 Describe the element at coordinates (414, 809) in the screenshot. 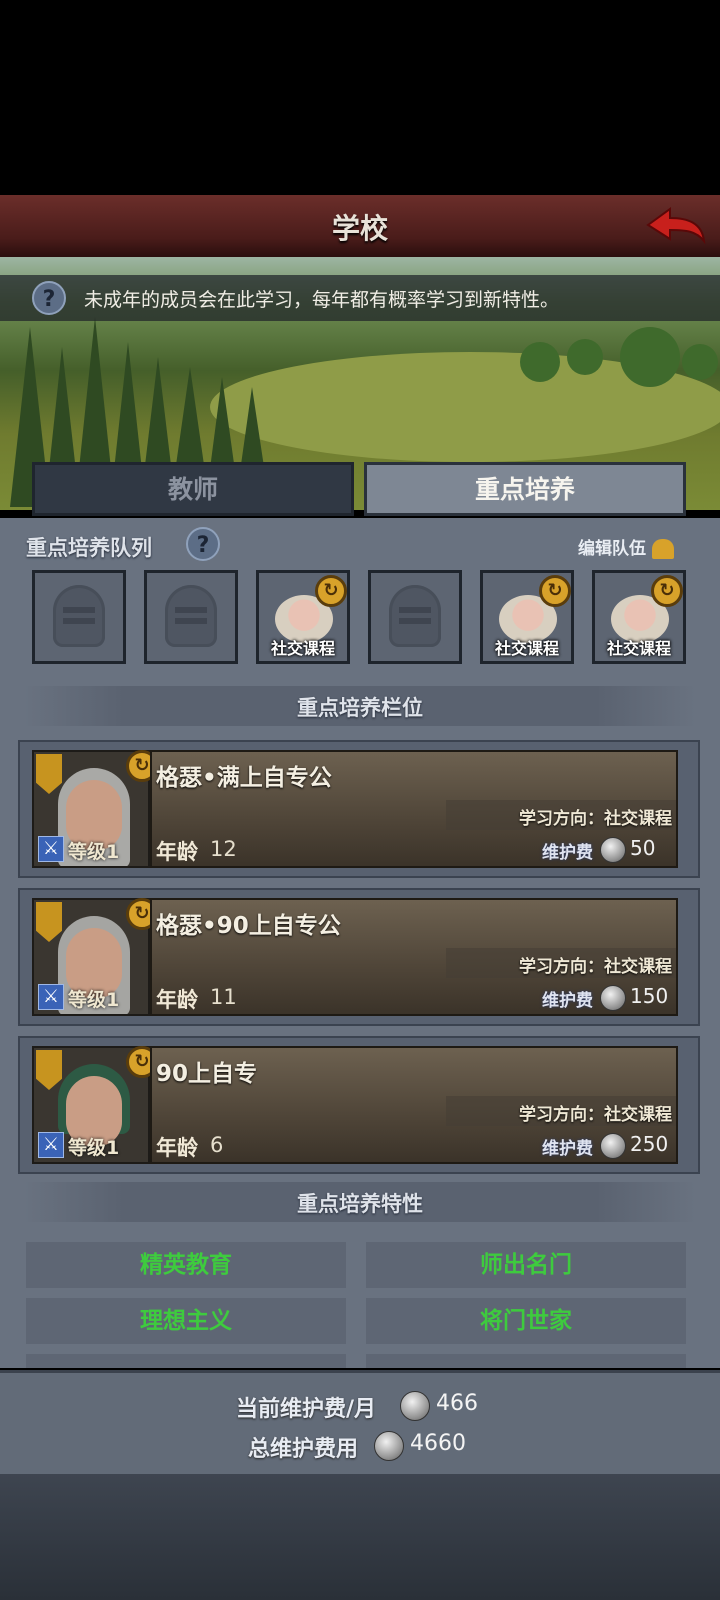

I see `member-info: 格瑟•满上自专公 学习方向：社交课程 年龄 12 维护费 50` at that location.